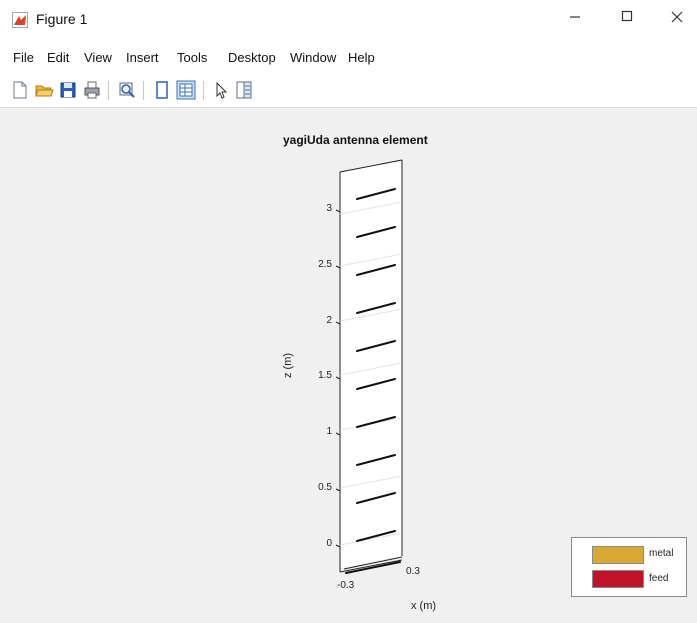  What do you see at coordinates (329, 543) in the screenshot?
I see `z-tick-label: 0` at bounding box center [329, 543].